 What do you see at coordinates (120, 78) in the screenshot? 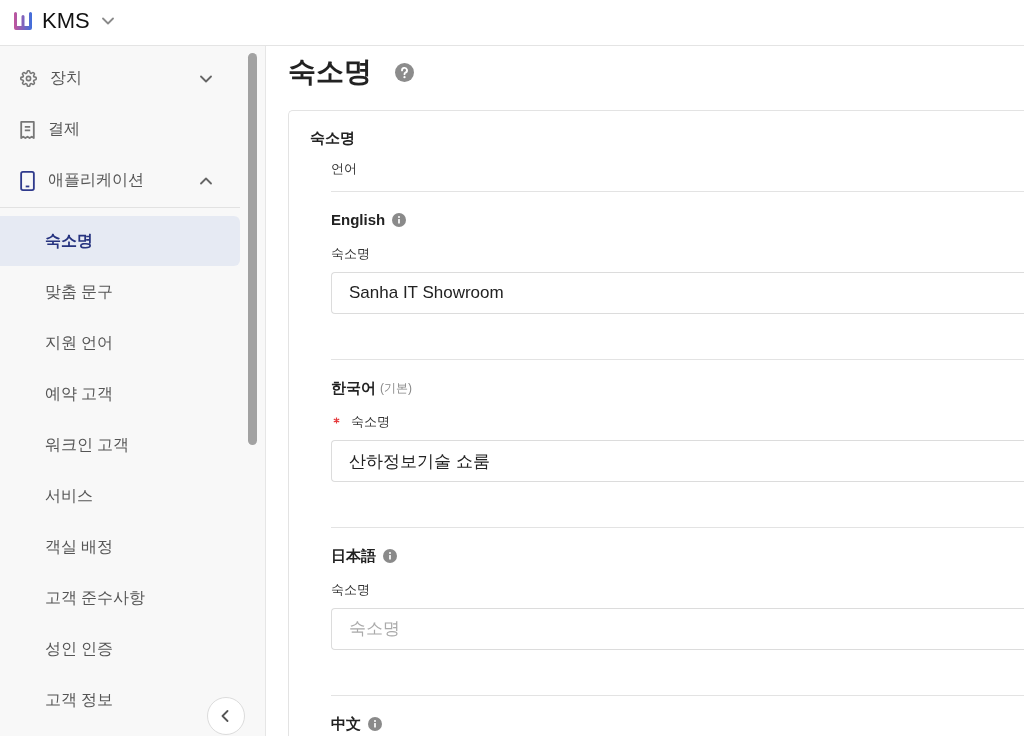
I see `menu-item: 장치` at bounding box center [120, 78].